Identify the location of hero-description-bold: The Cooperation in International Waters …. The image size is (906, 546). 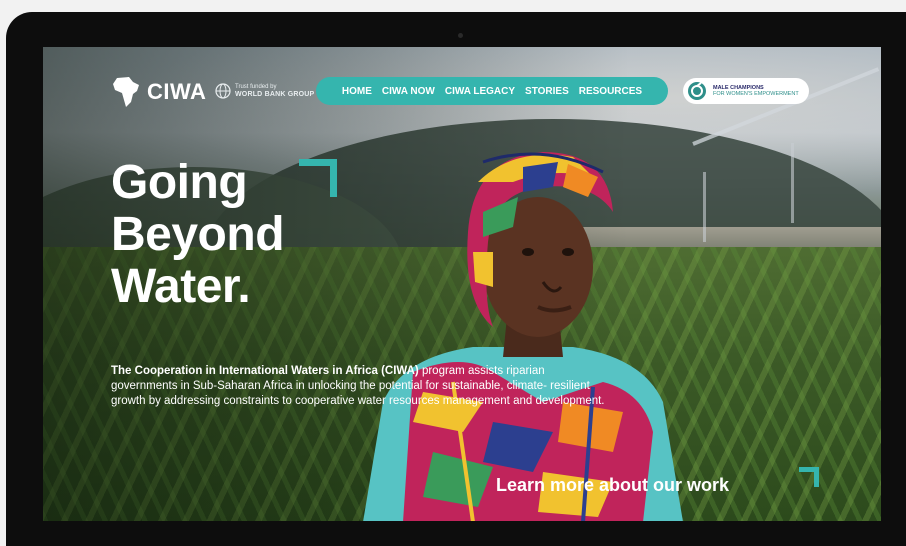
(265, 371).